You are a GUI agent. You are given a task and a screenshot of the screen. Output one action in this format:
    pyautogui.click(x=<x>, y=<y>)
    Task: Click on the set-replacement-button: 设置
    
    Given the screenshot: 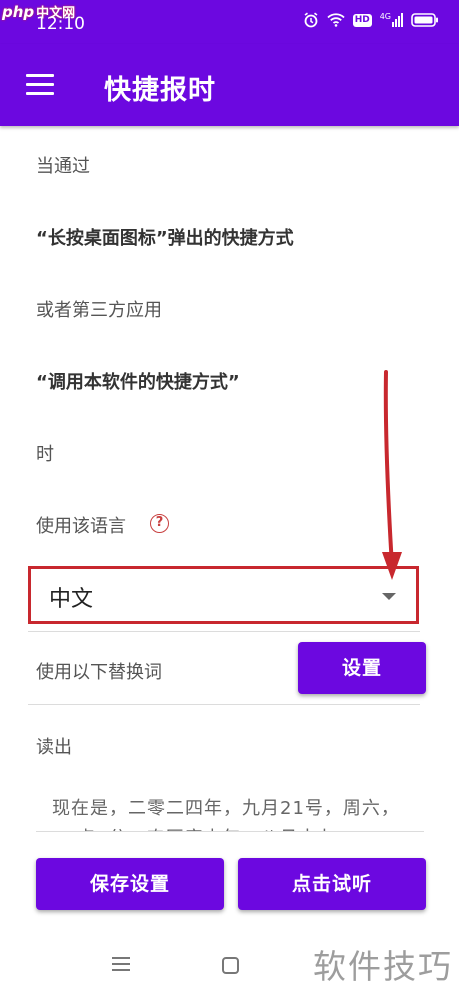 What is the action you would take?
    pyautogui.click(x=362, y=668)
    